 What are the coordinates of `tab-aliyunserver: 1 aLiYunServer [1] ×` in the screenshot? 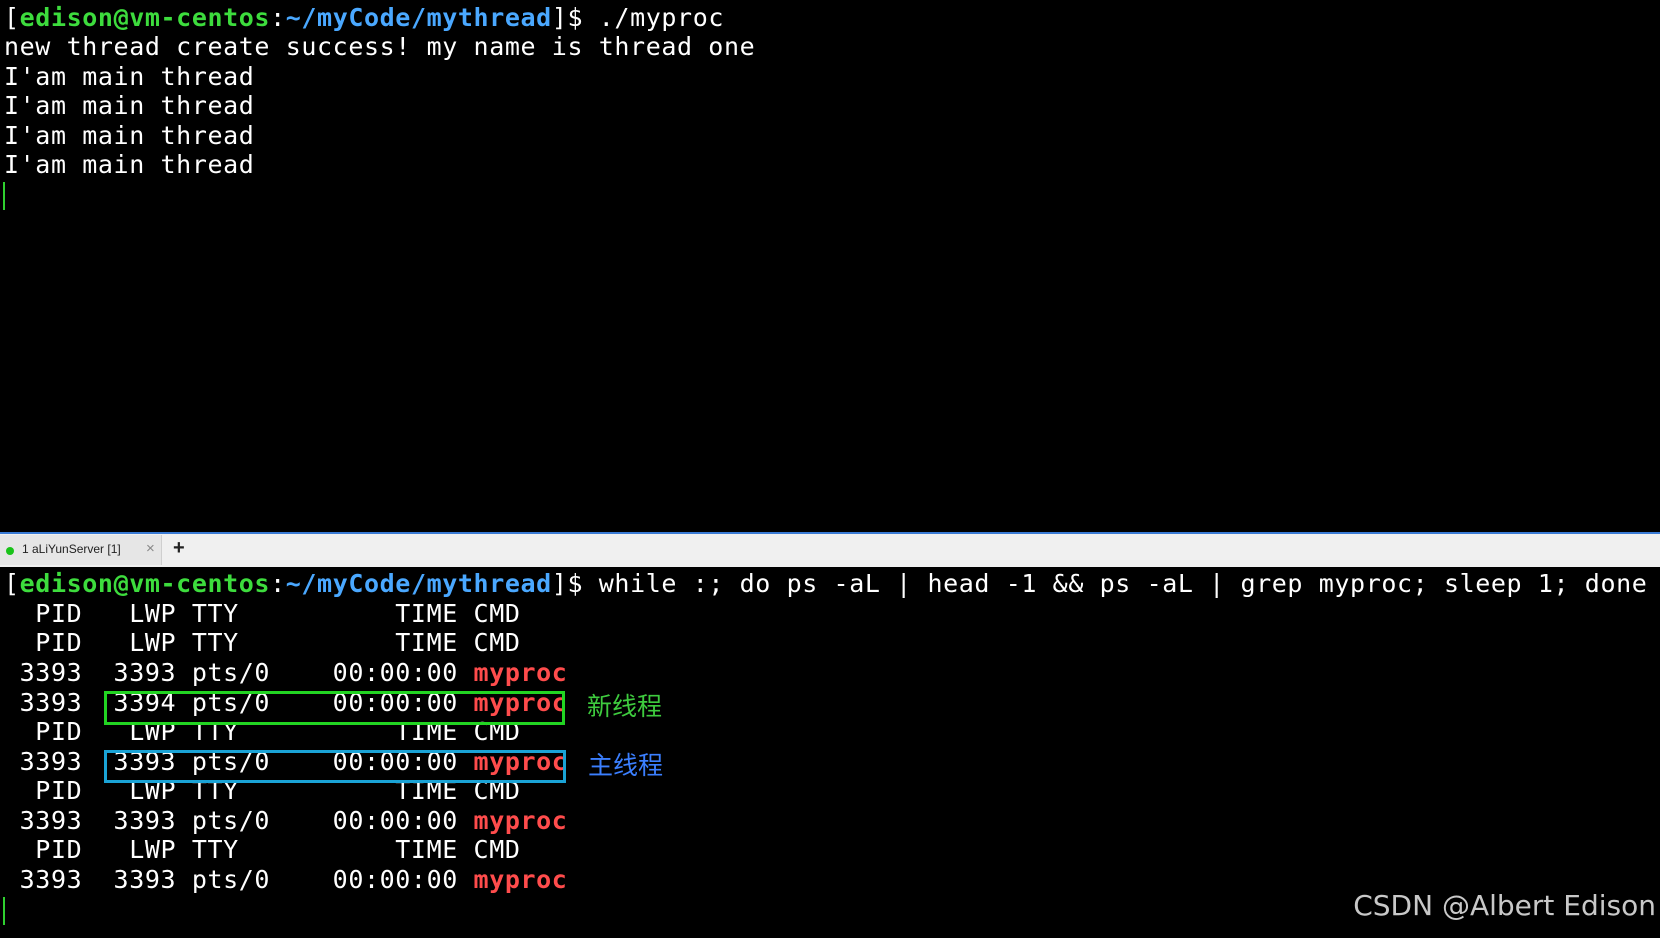 It's located at (81, 550).